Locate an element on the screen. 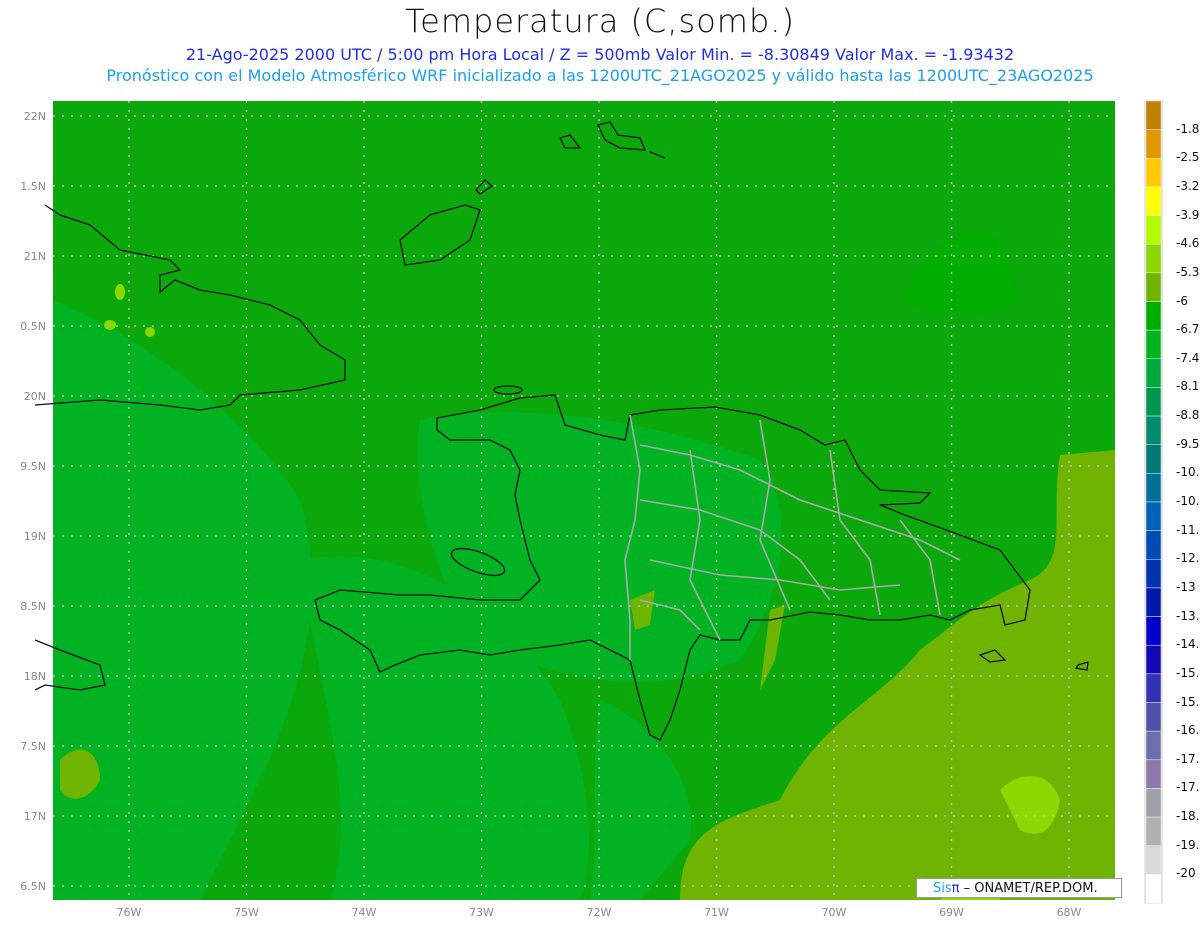  lat-tick-label: 8.5N is located at coordinates (33, 606).